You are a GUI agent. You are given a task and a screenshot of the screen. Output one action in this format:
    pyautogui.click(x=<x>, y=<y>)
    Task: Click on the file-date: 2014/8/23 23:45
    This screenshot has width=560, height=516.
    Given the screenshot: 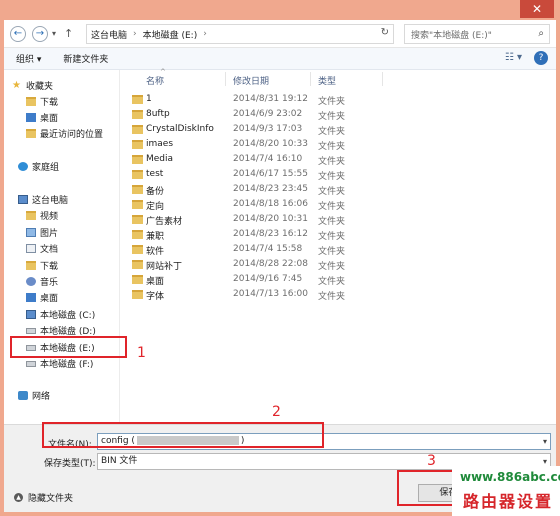 What is the action you would take?
    pyautogui.click(x=270, y=189)
    